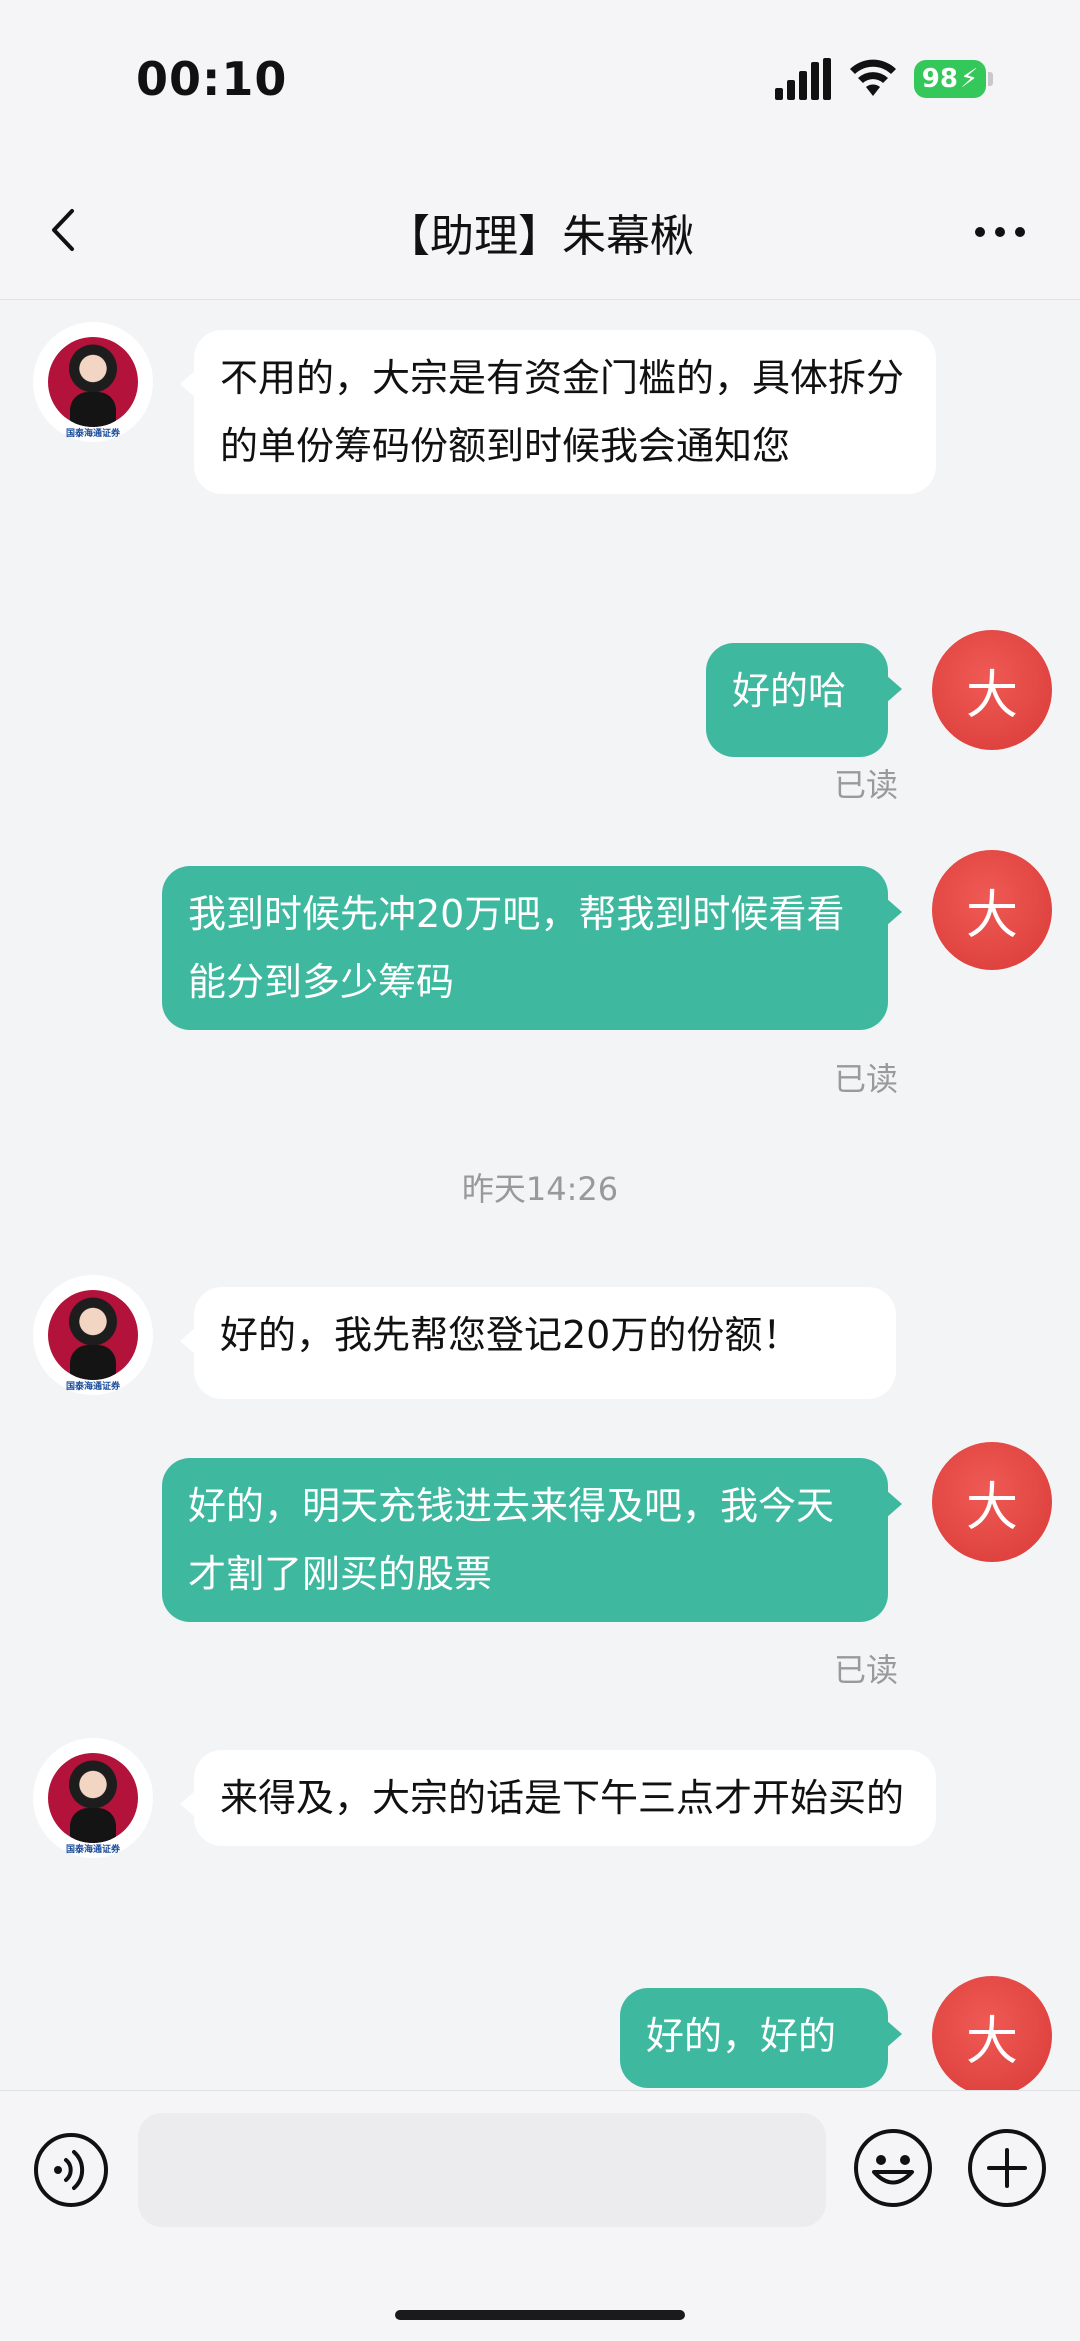  Describe the element at coordinates (540, 1189) in the screenshot. I see `message-timestamp: 昨天14:26` at that location.